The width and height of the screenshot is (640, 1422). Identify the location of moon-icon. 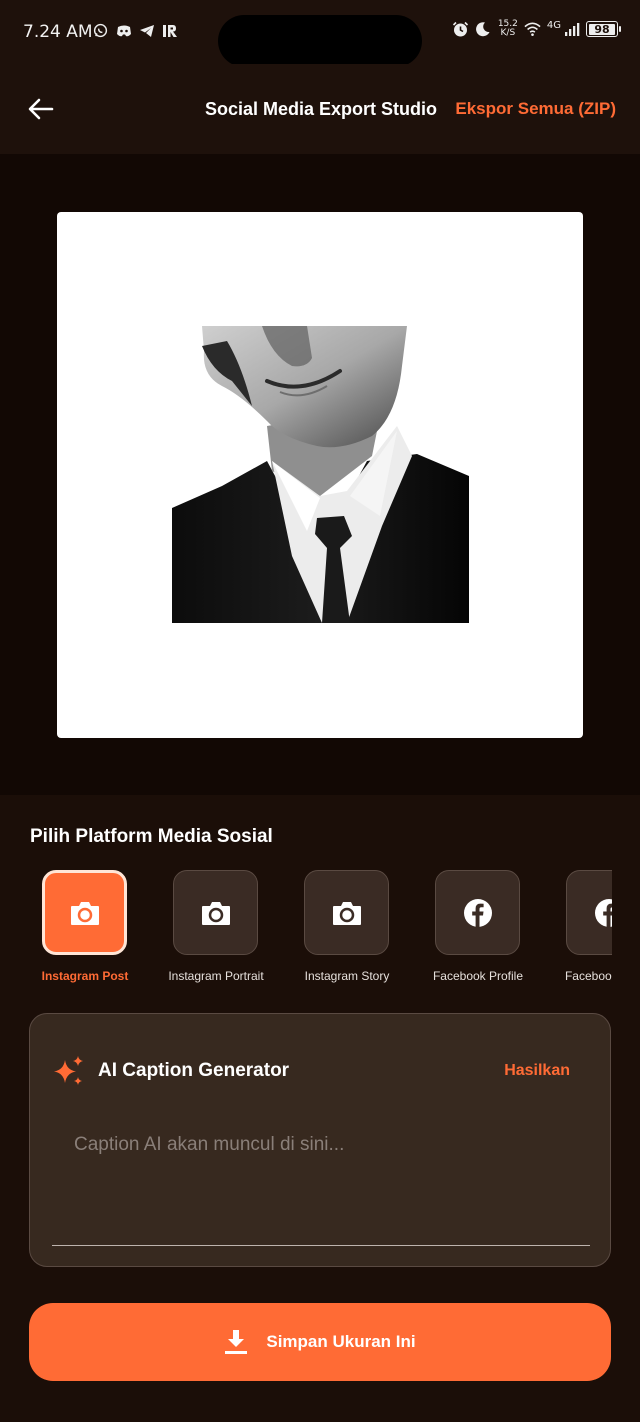
(483, 29).